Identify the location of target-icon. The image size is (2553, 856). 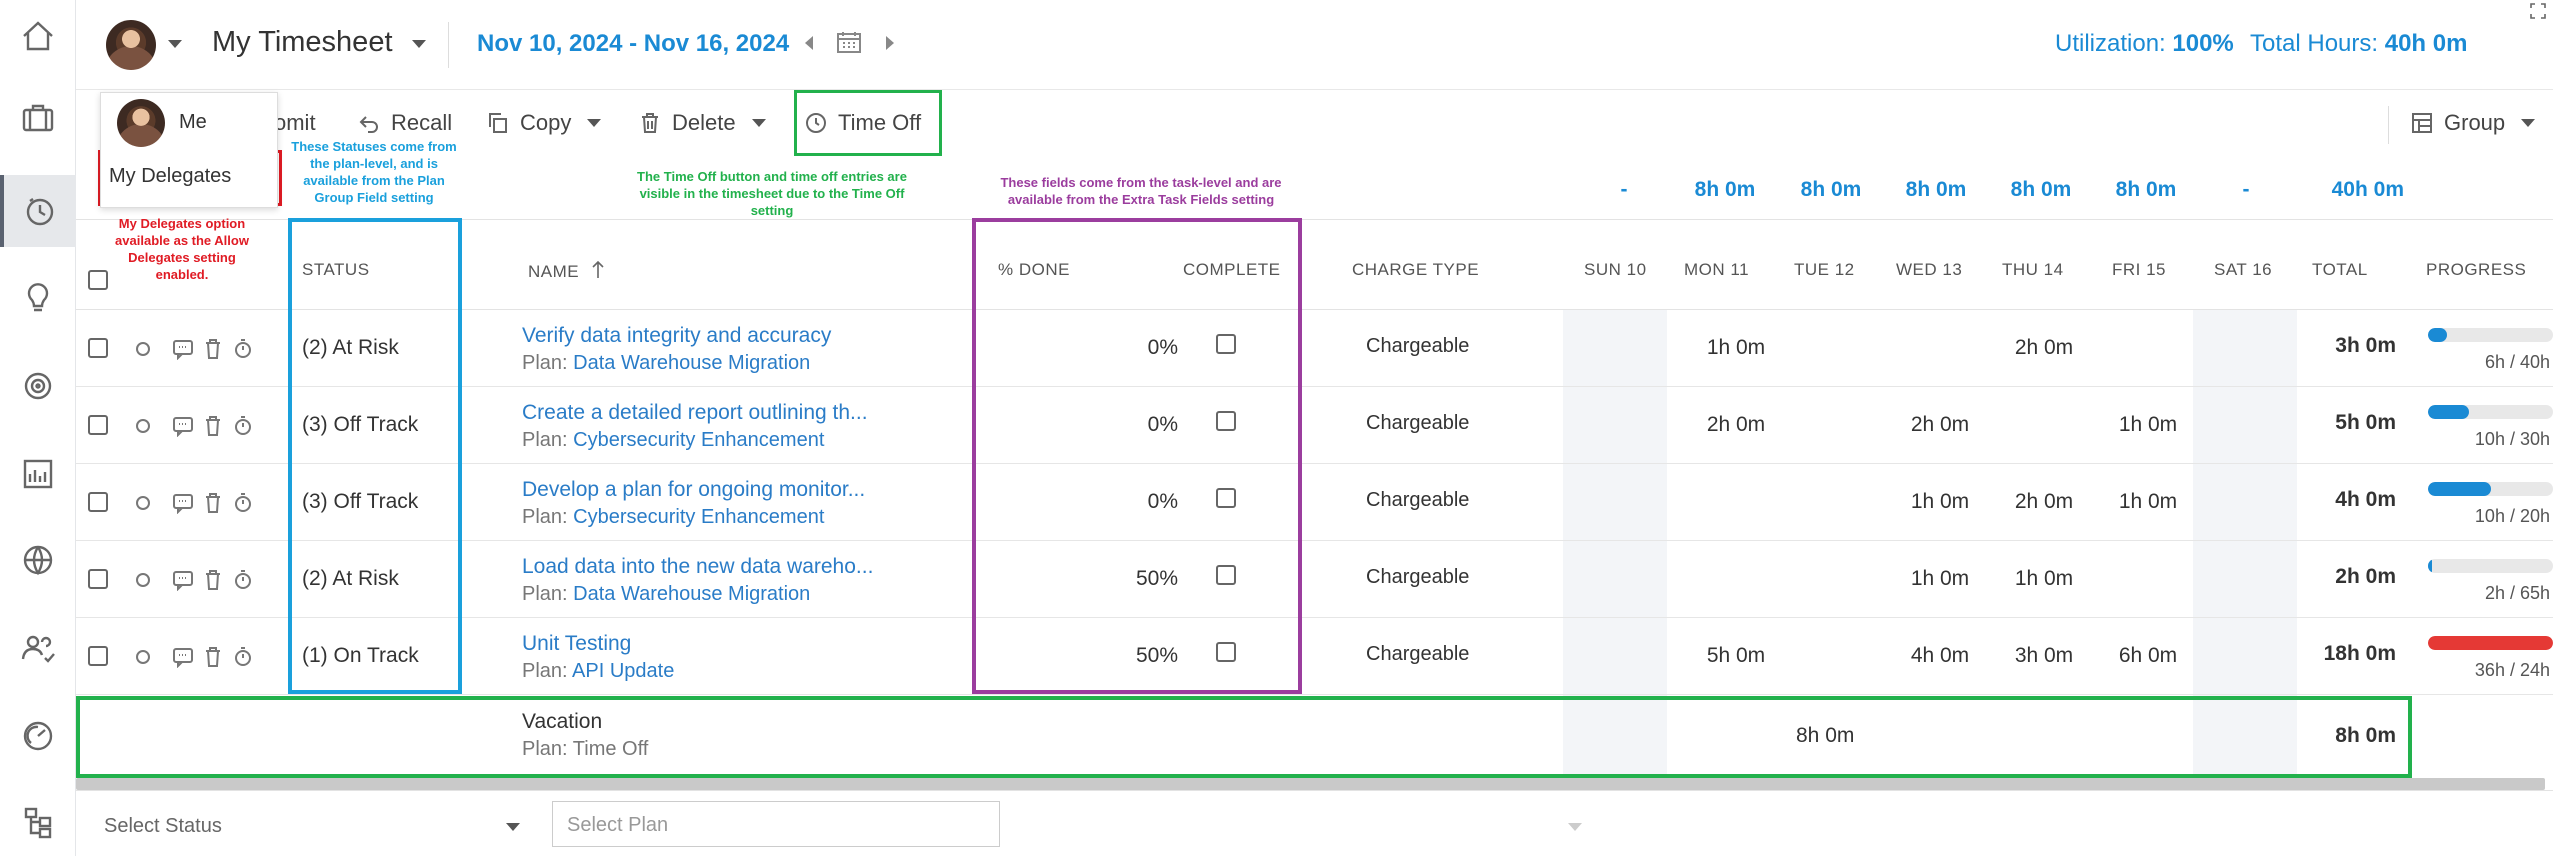
(38, 386).